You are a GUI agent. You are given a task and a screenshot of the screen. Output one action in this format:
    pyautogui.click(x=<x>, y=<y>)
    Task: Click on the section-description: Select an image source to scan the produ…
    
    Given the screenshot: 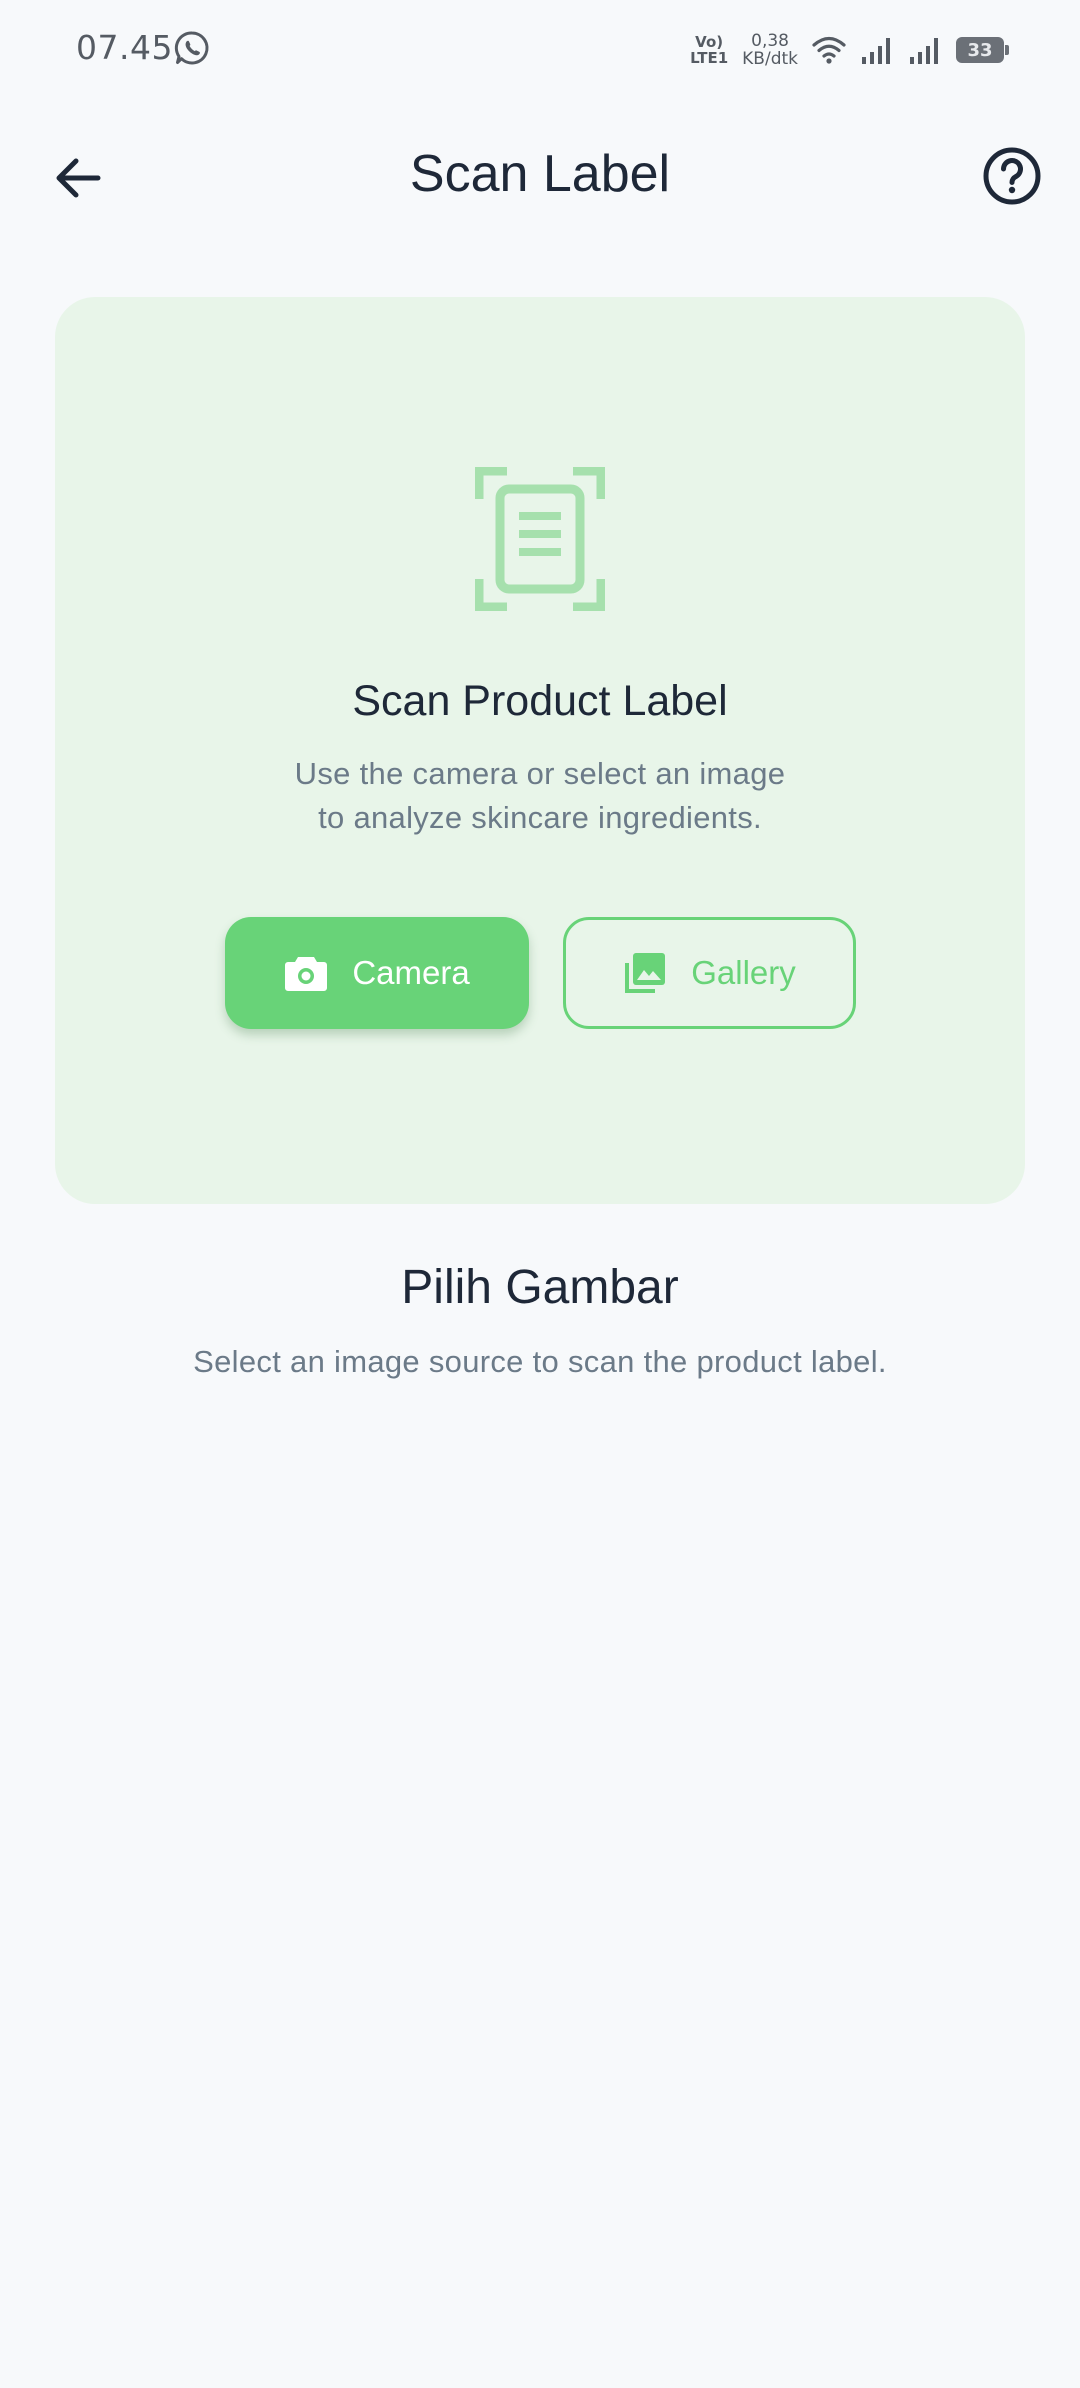 What is the action you would take?
    pyautogui.click(x=540, y=1361)
    